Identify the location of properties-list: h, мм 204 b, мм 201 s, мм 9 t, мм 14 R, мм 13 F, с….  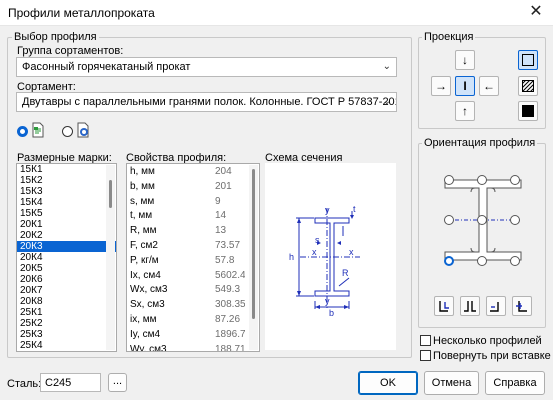
(193, 257).